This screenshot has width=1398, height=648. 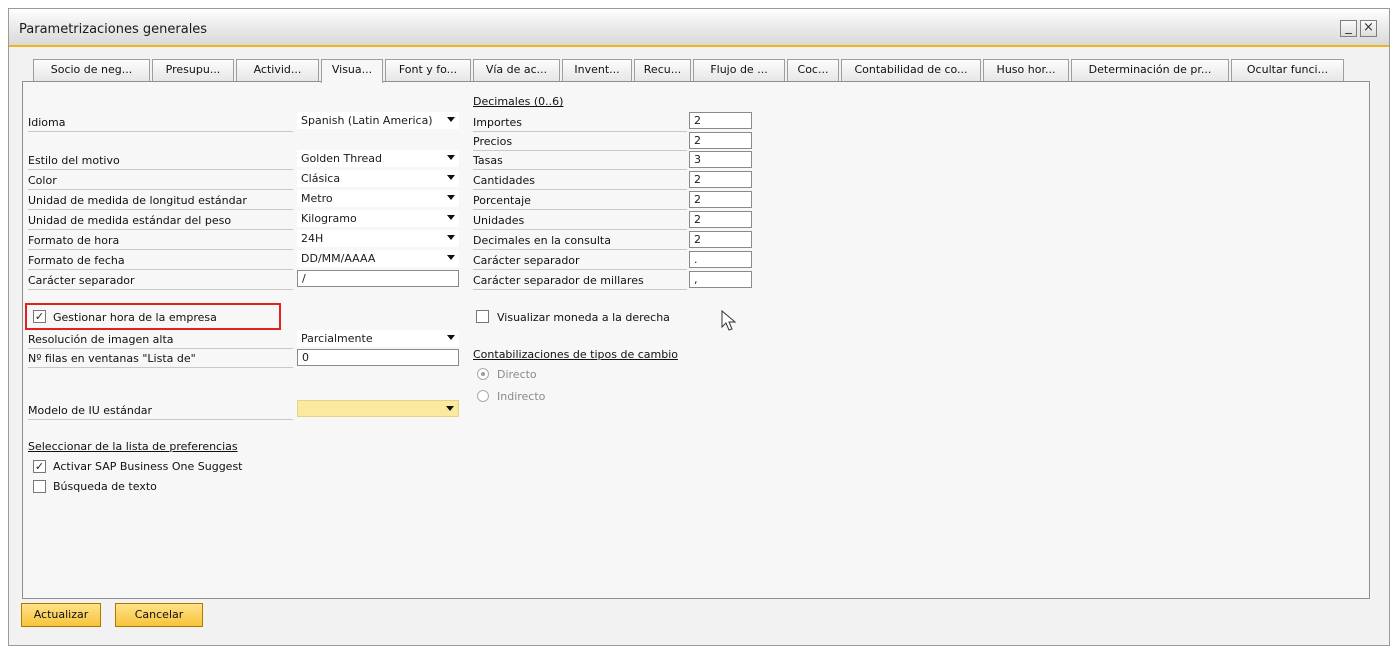 What do you see at coordinates (504, 180) in the screenshot?
I see `cantidades-label: Cantidades` at bounding box center [504, 180].